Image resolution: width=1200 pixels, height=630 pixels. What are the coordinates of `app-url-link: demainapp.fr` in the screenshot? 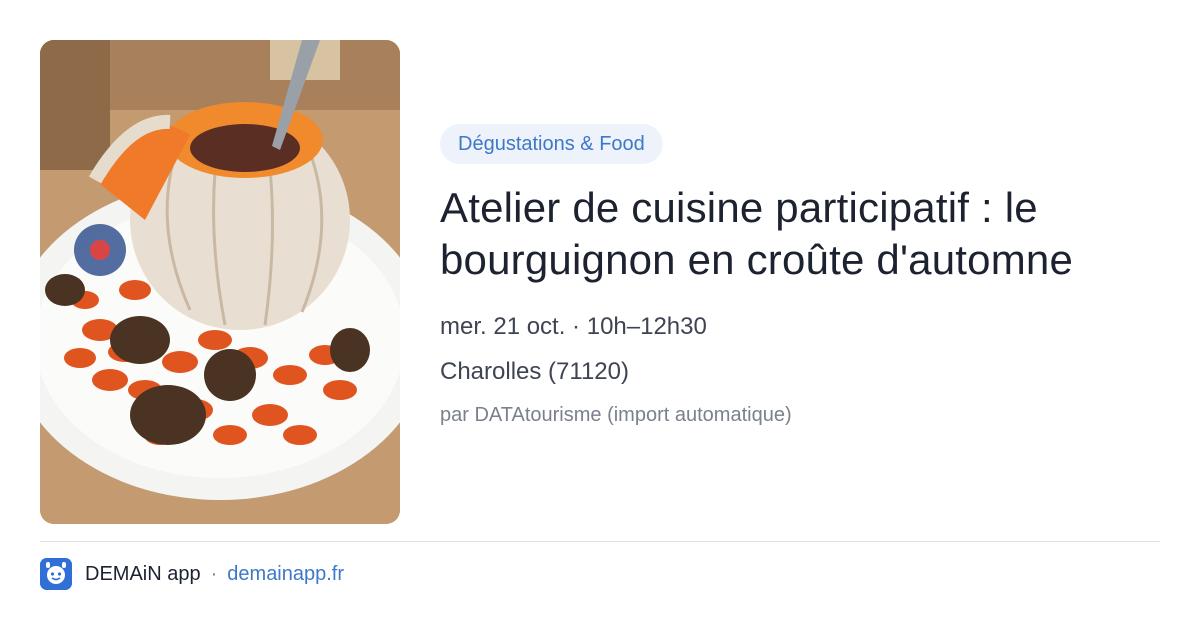 It's located at (285, 574).